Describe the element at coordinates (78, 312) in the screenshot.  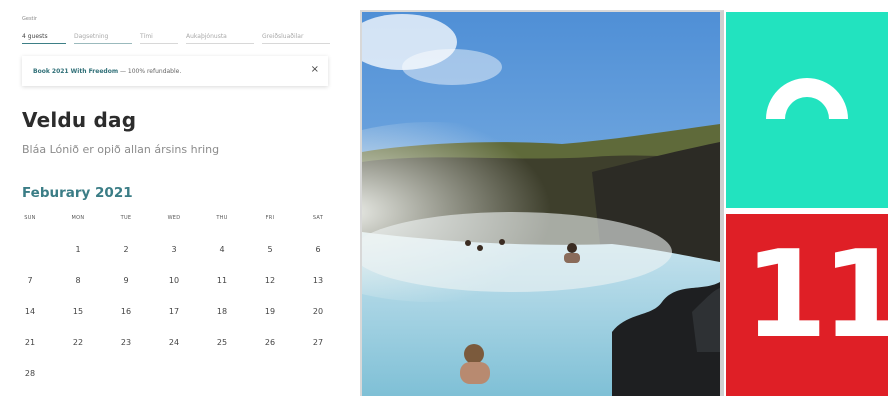
I see `calendar-day: 15` at that location.